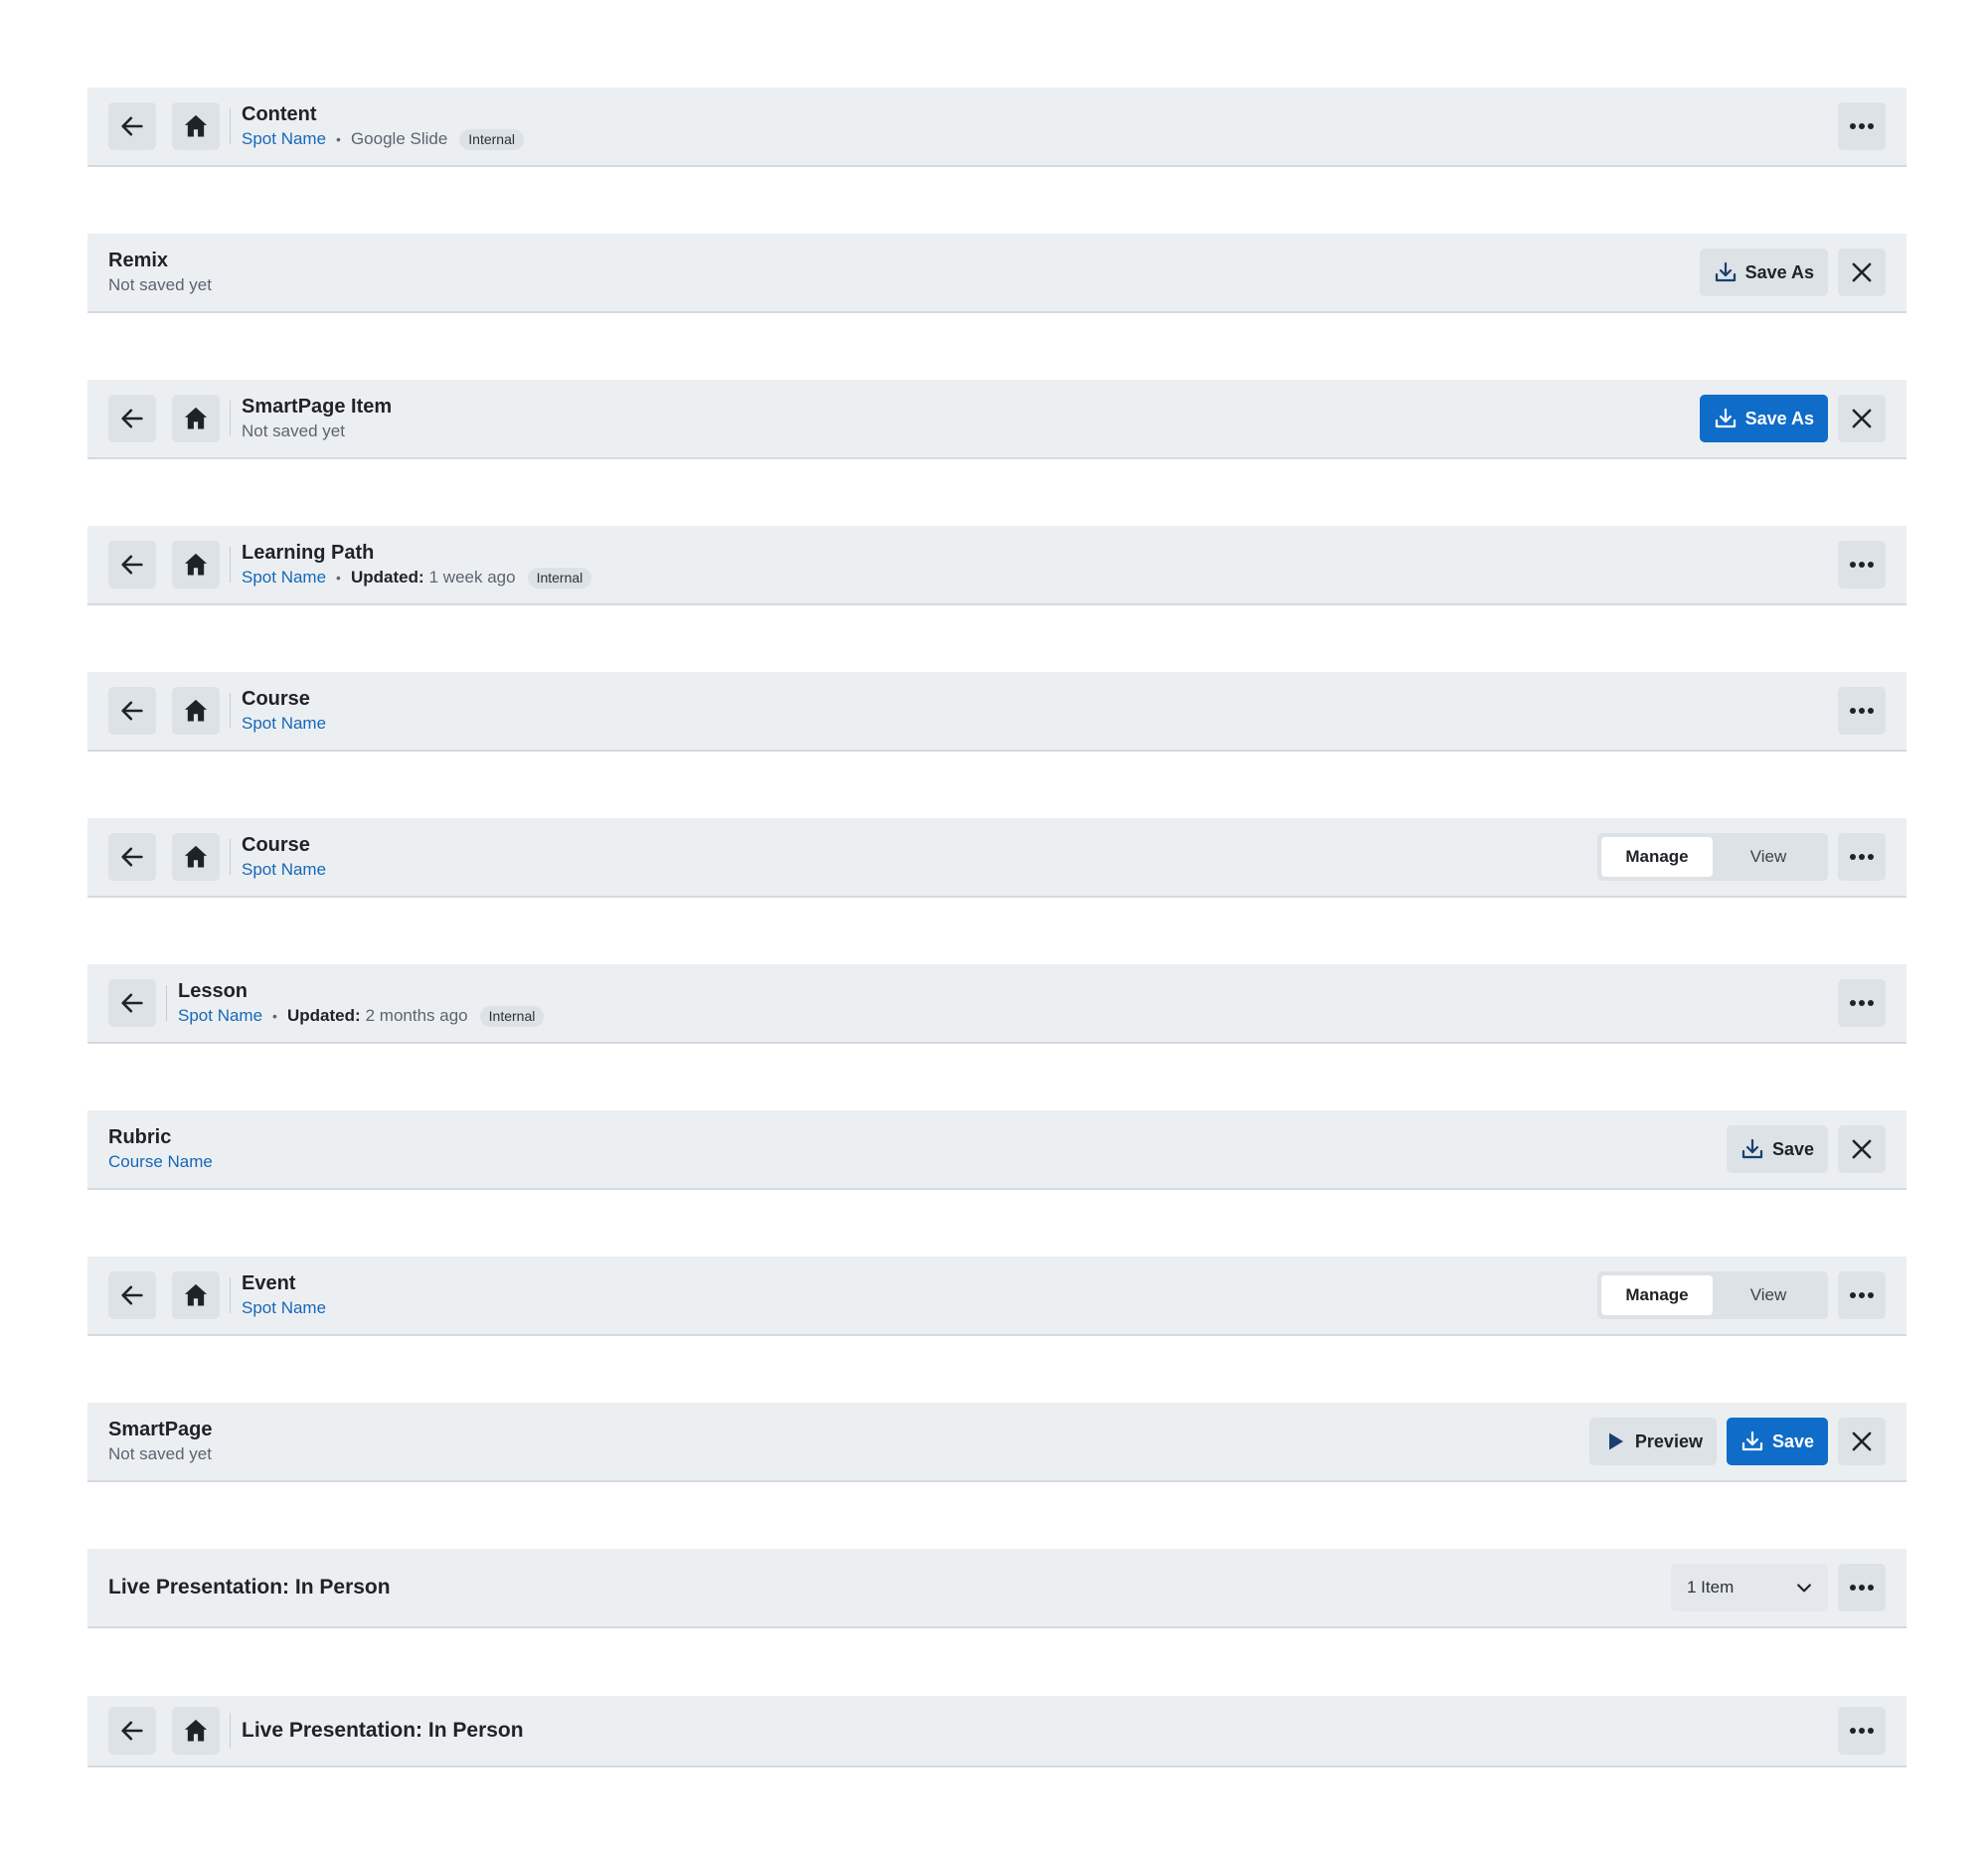 This screenshot has width=1988, height=1852. Describe the element at coordinates (833, 1441) in the screenshot. I see `header-left: SmartPage Not saved yet` at that location.